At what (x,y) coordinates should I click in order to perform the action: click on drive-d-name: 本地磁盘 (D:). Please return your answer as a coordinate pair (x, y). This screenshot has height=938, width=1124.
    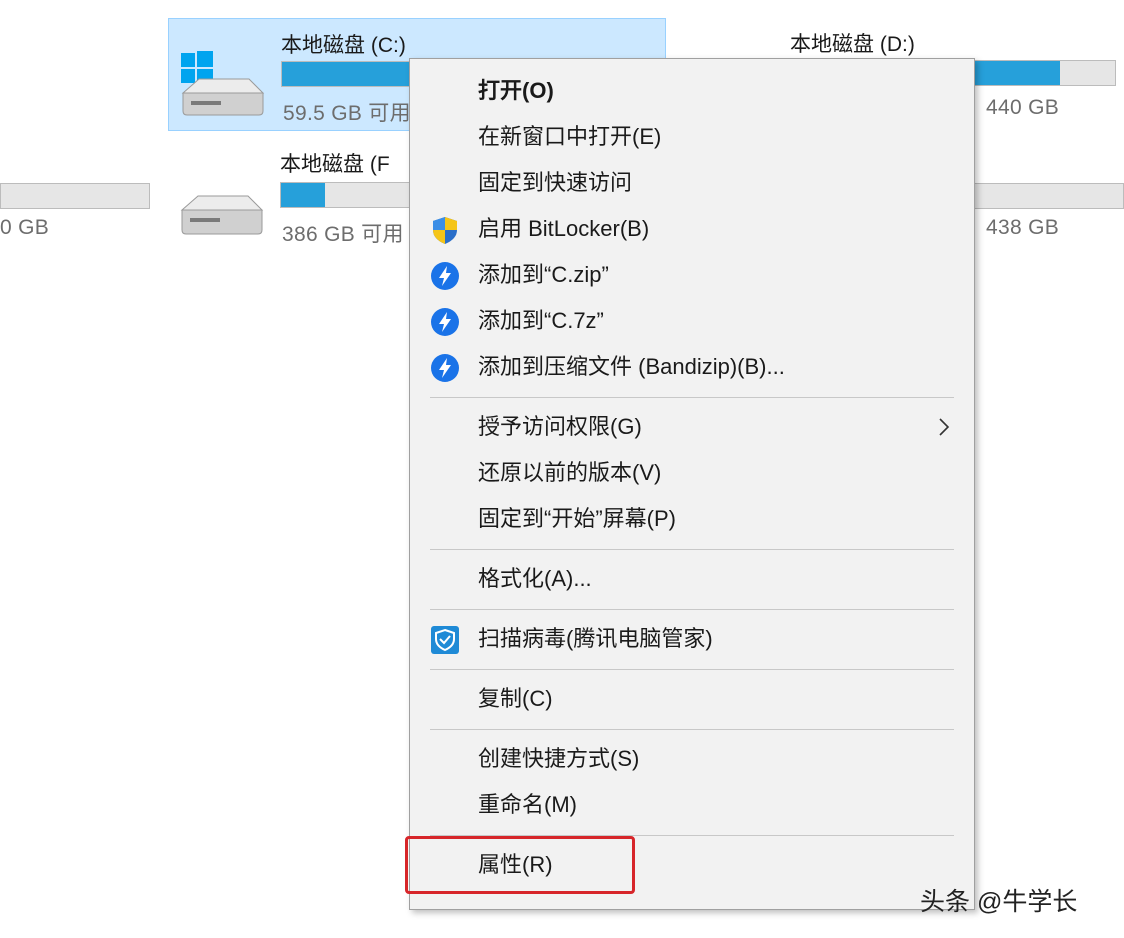
    Looking at the image, I should click on (852, 44).